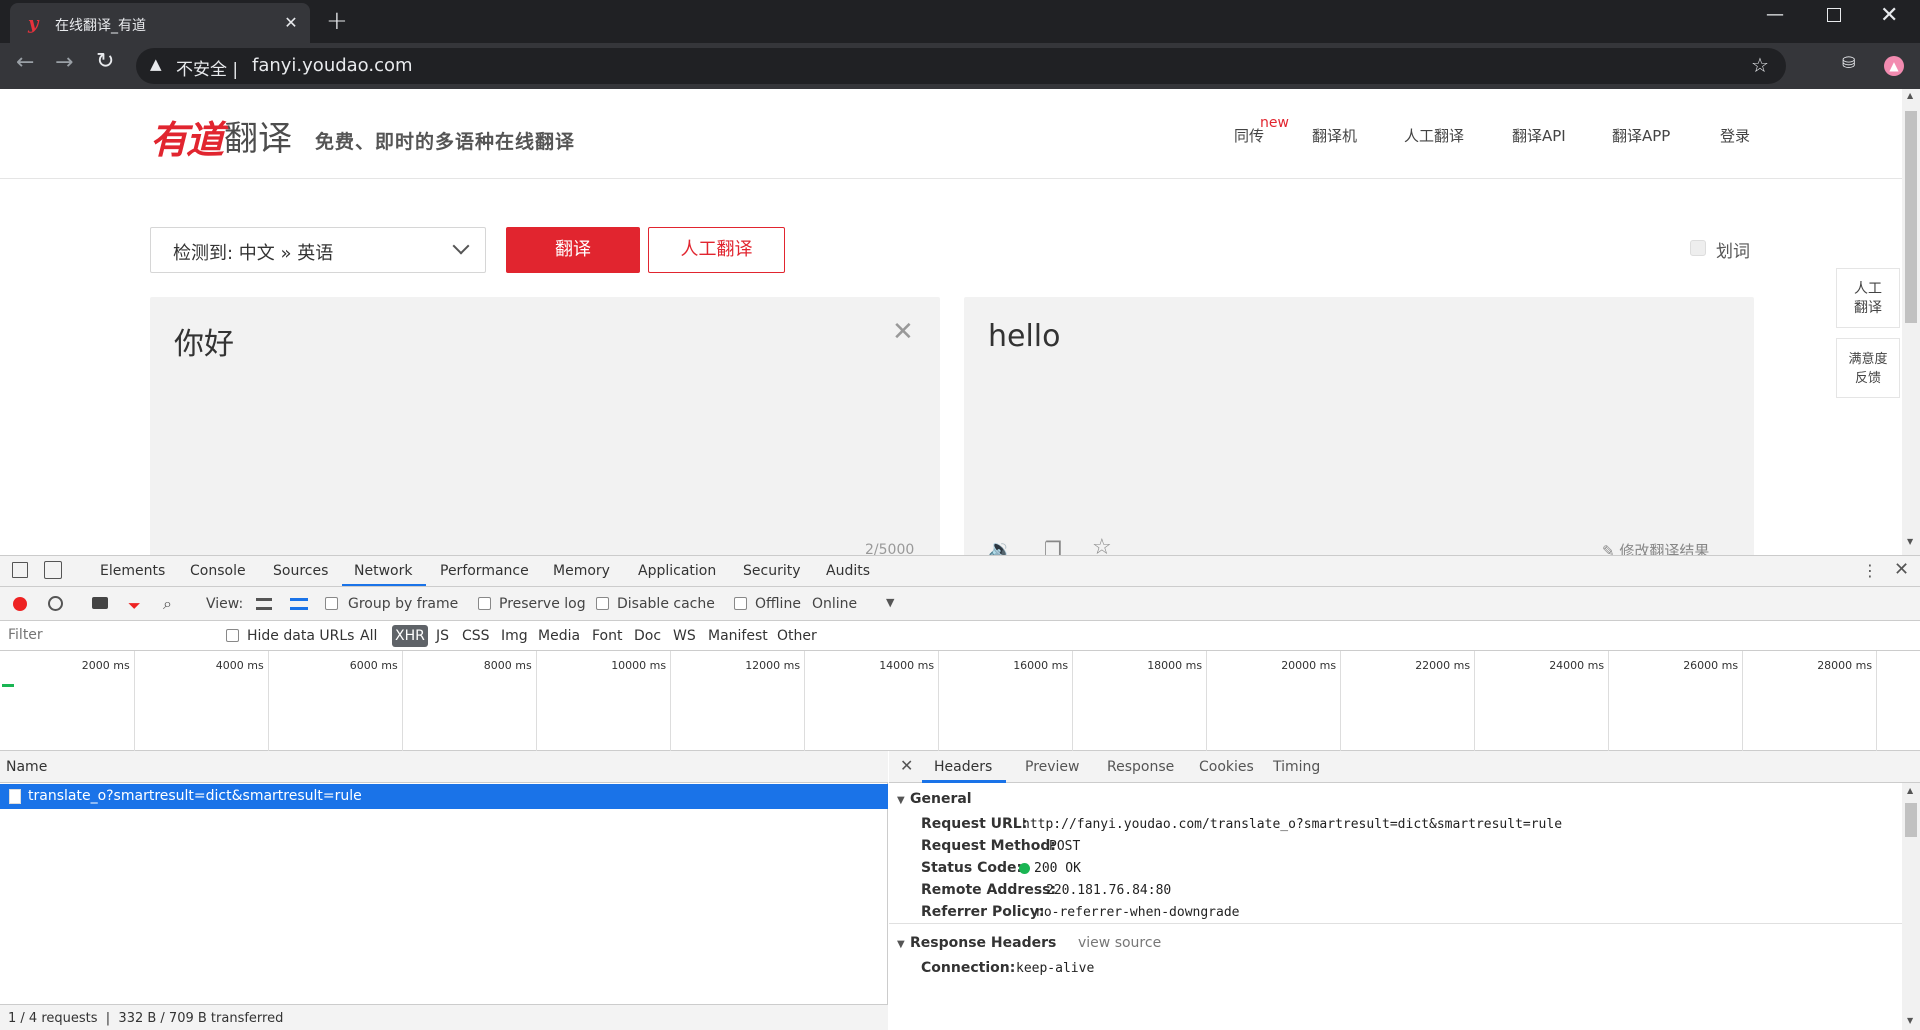 The width and height of the screenshot is (1920, 1030). I want to click on nav-link-human-translation: 人工翻译, so click(1434, 135).